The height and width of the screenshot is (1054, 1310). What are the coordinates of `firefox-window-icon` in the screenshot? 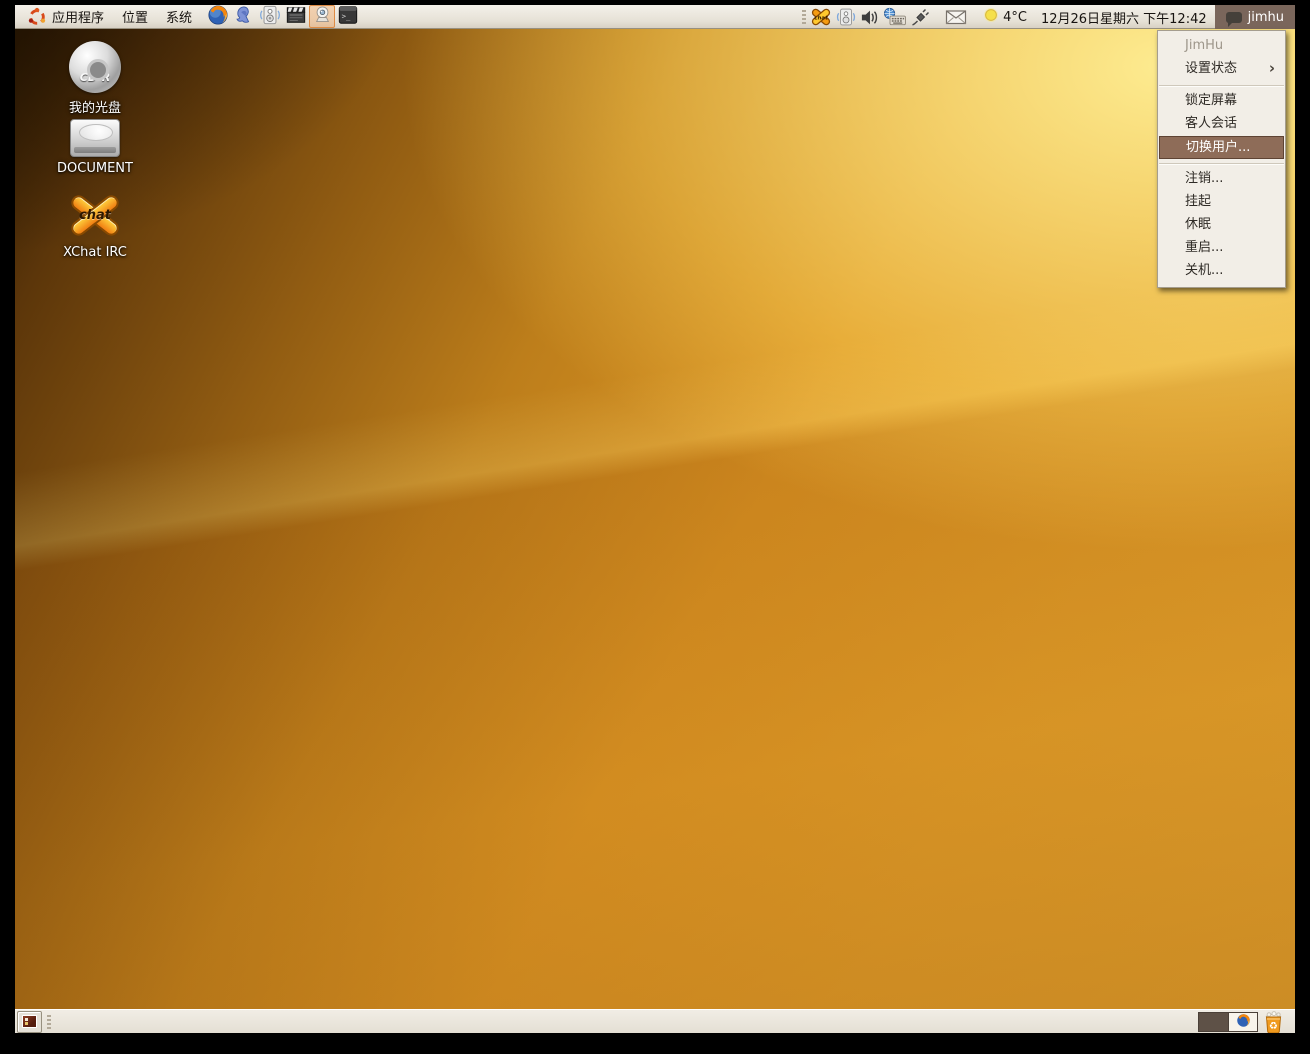 It's located at (1243, 1022).